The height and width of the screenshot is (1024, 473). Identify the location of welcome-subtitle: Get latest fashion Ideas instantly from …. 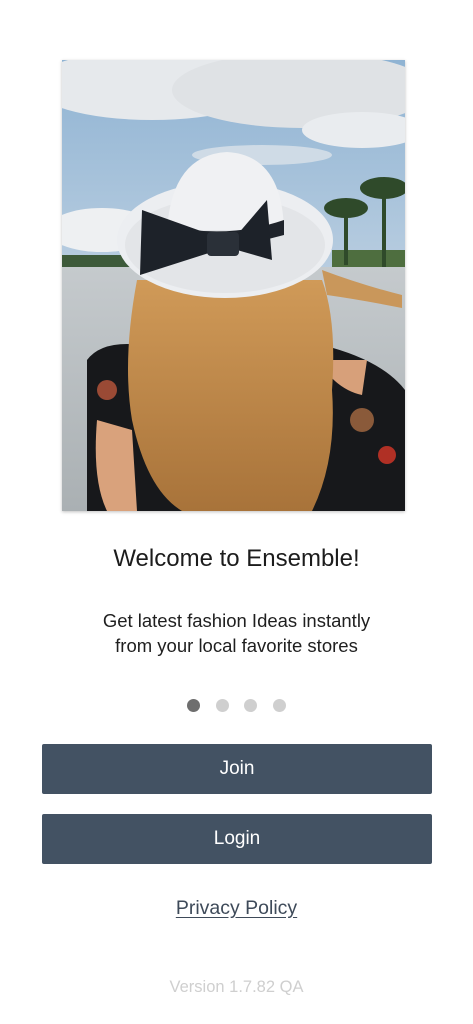
(236, 633).